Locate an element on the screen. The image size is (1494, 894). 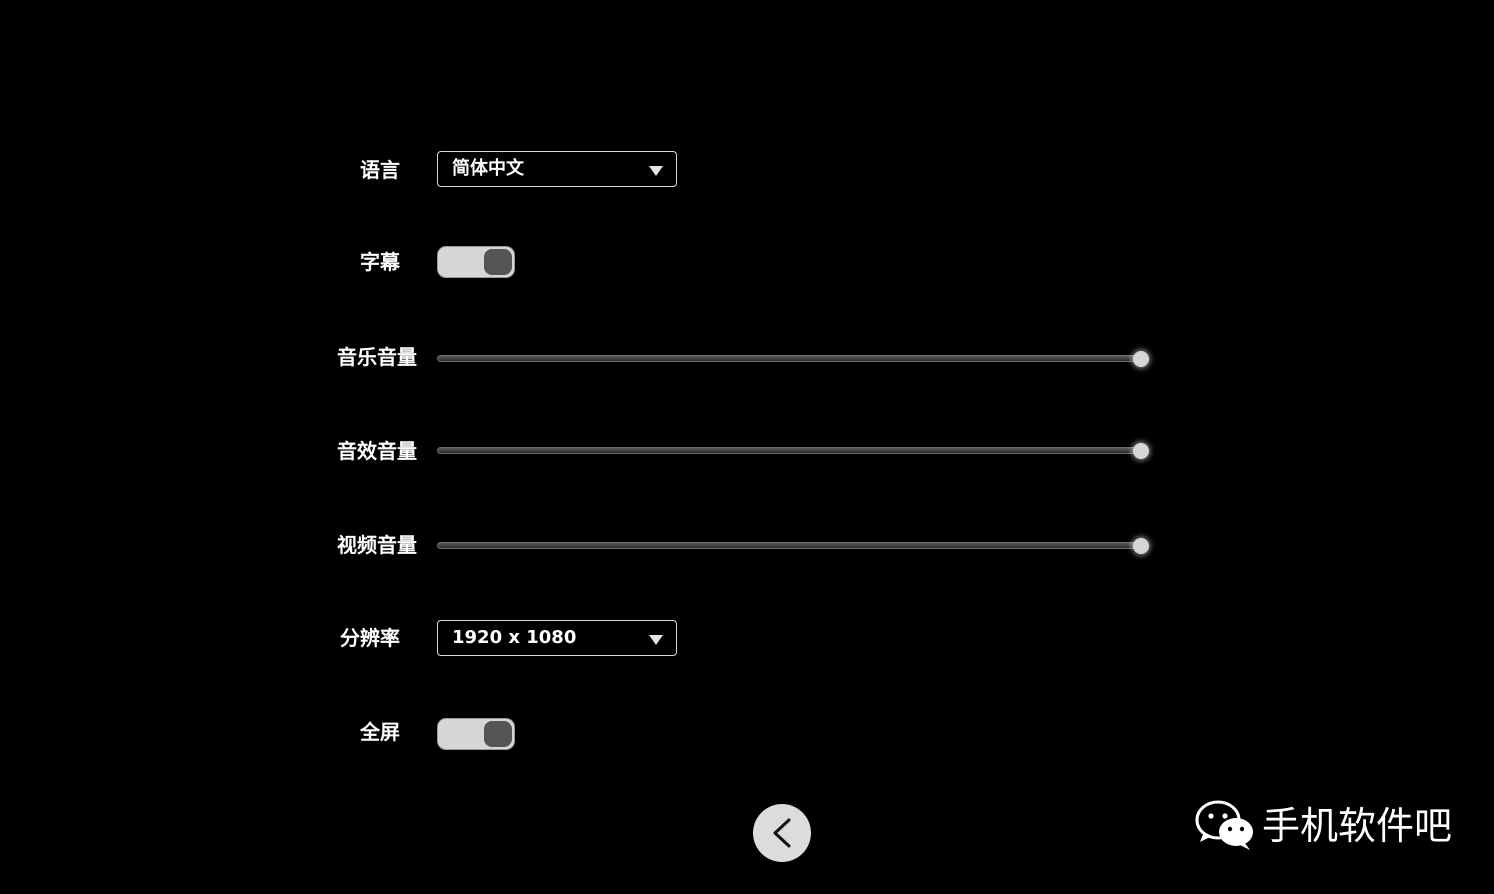
music-volume-label: 音乐音量 is located at coordinates (377, 357).